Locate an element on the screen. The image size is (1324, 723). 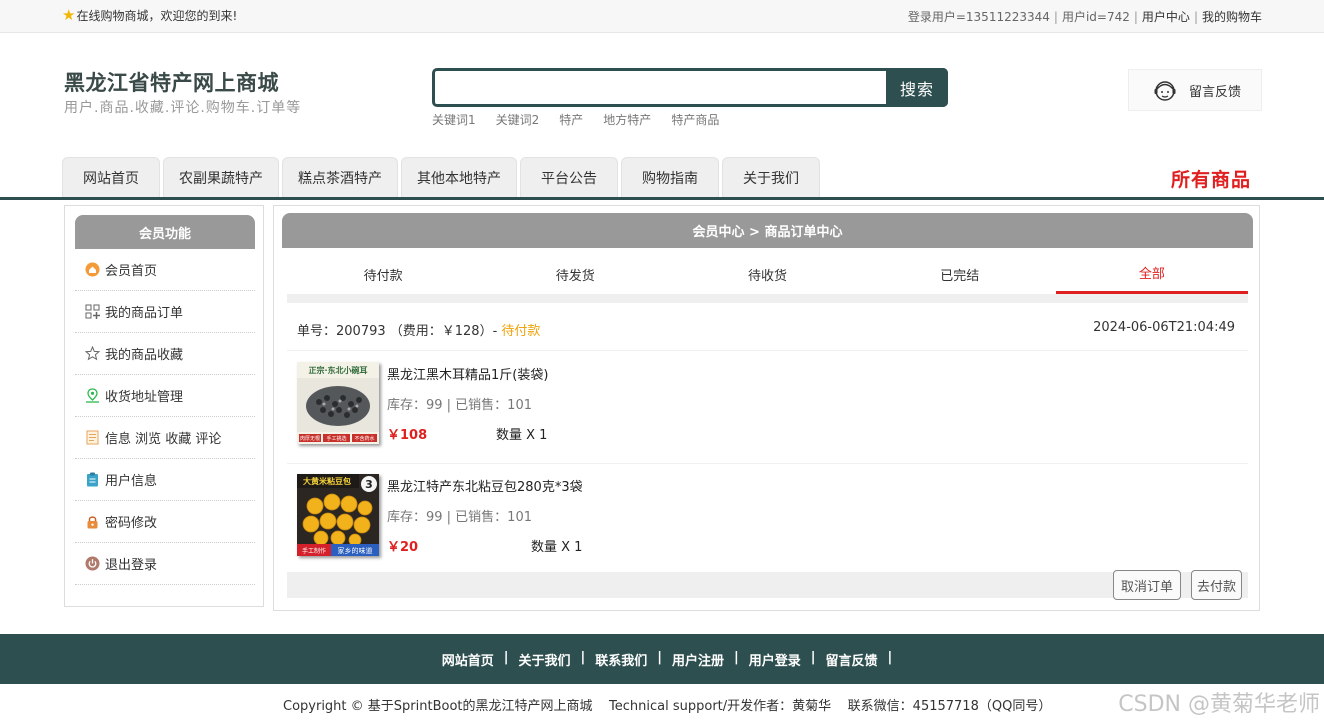
tab-pending-payment: 待付款 is located at coordinates (383, 274).